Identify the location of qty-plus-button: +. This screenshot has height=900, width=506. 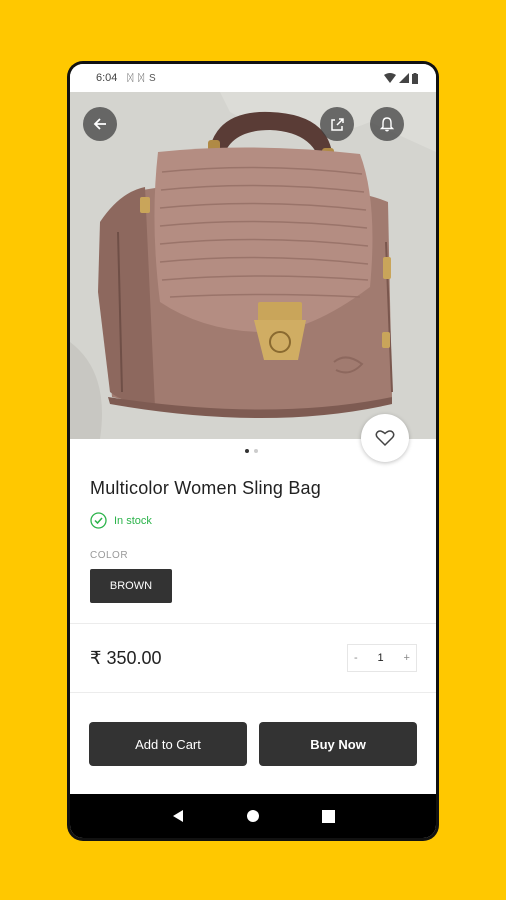
(407, 658).